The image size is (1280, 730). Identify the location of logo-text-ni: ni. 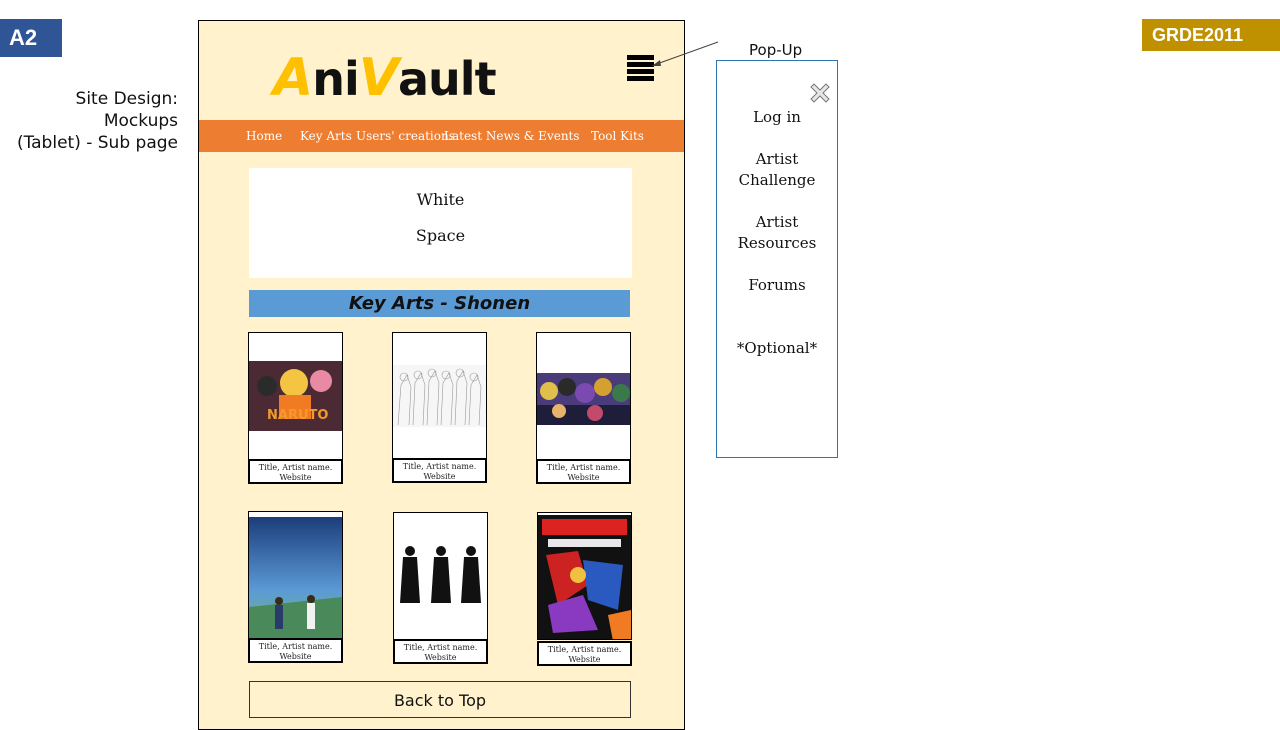
(336, 79).